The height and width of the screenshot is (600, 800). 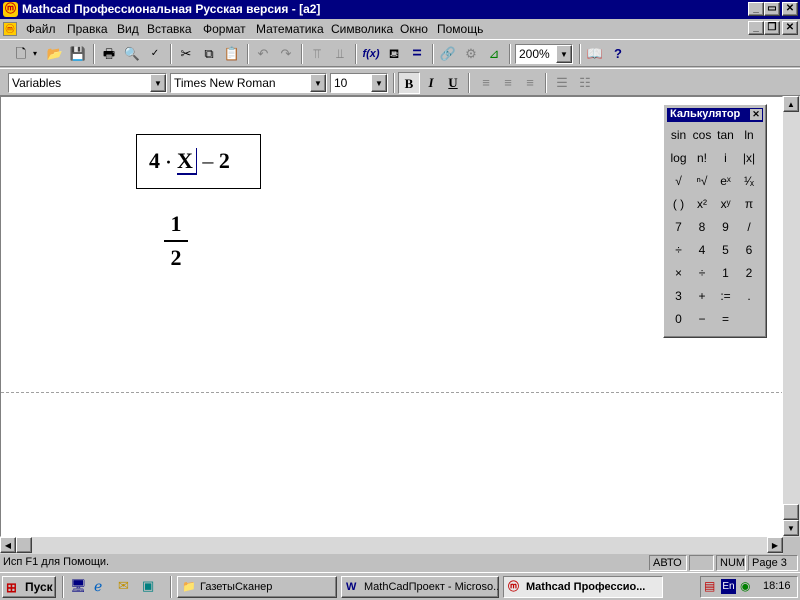 I want to click on calculator-button: xʸ, so click(x=725, y=204).